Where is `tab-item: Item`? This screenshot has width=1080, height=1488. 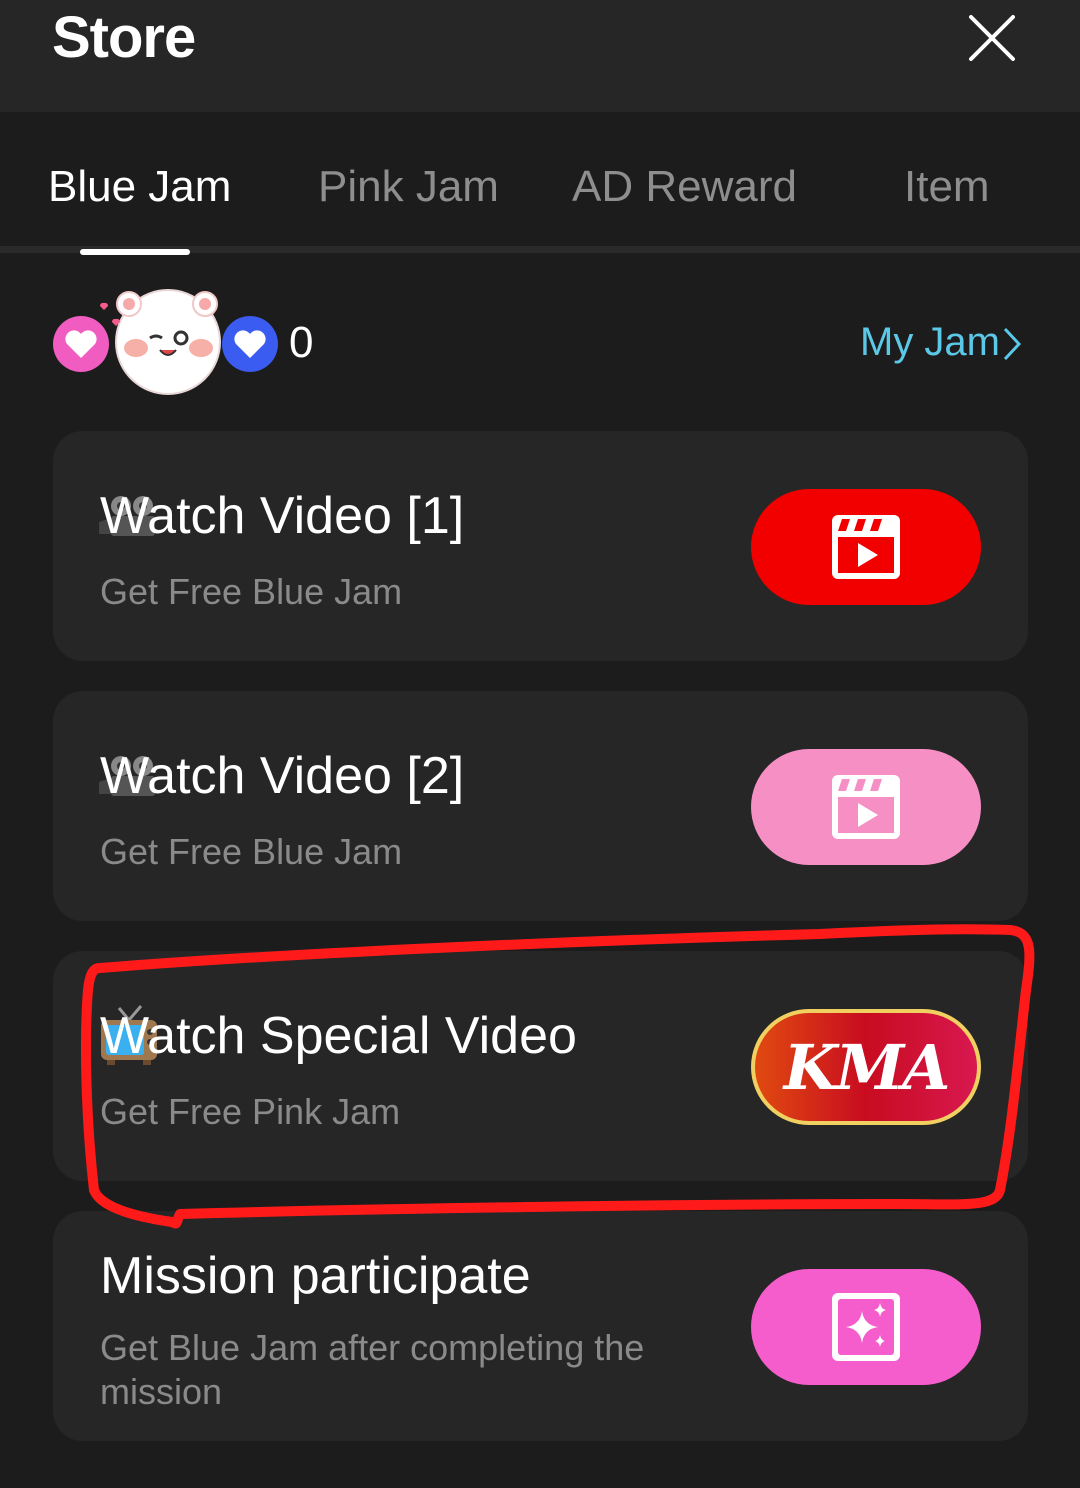
tab-item: Item is located at coordinates (947, 187).